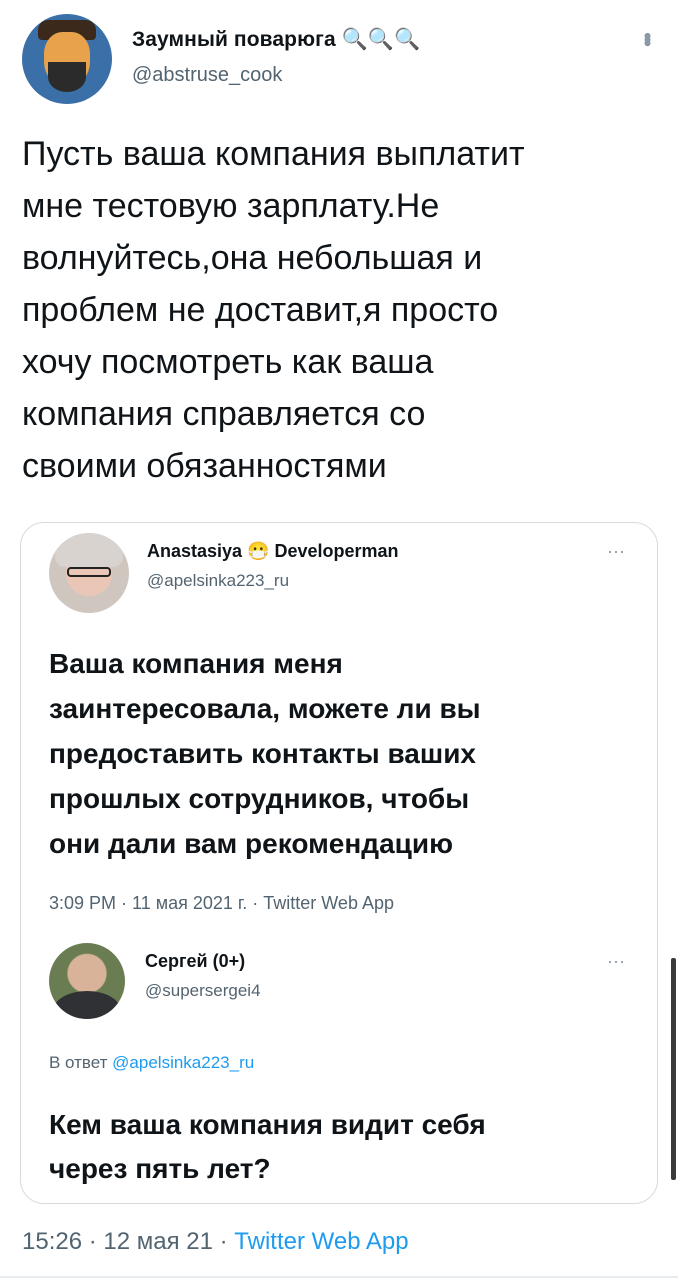 This screenshot has height=1280, width=678. Describe the element at coordinates (381, 39) in the screenshot. I see `magnifier-emoji-icon: 🔍🔍🔍` at that location.